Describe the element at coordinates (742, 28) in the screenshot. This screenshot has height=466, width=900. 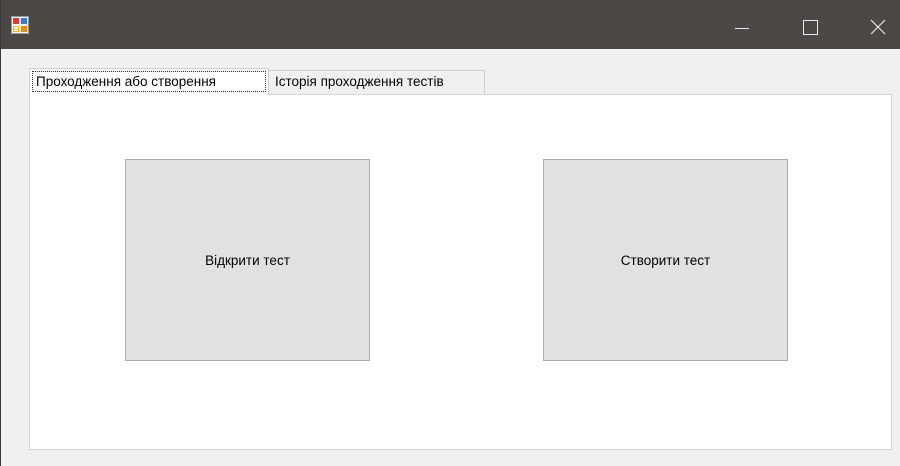
I see `minimize-icon` at that location.